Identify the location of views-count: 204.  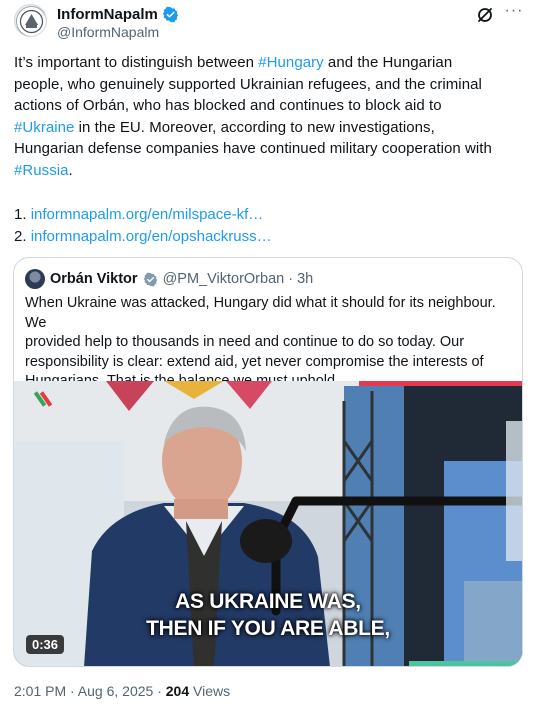
(177, 691).